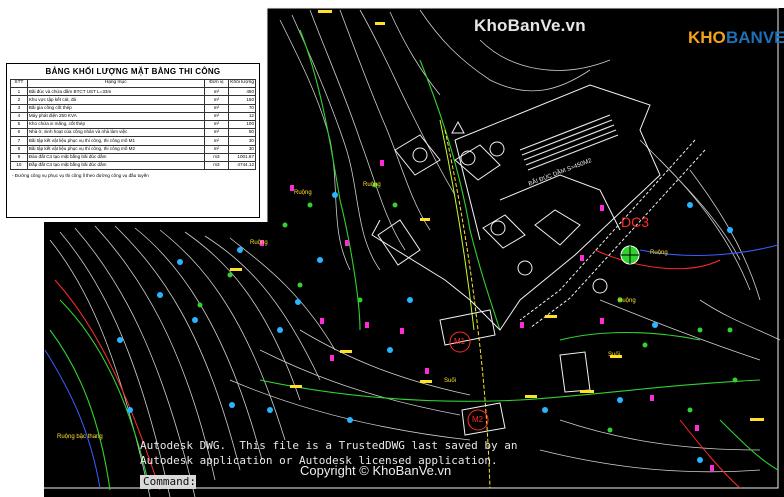 This screenshot has width=784, height=497. Describe the element at coordinates (242, 157) in the screenshot. I see `cell-quantity: 1001.67` at that location.